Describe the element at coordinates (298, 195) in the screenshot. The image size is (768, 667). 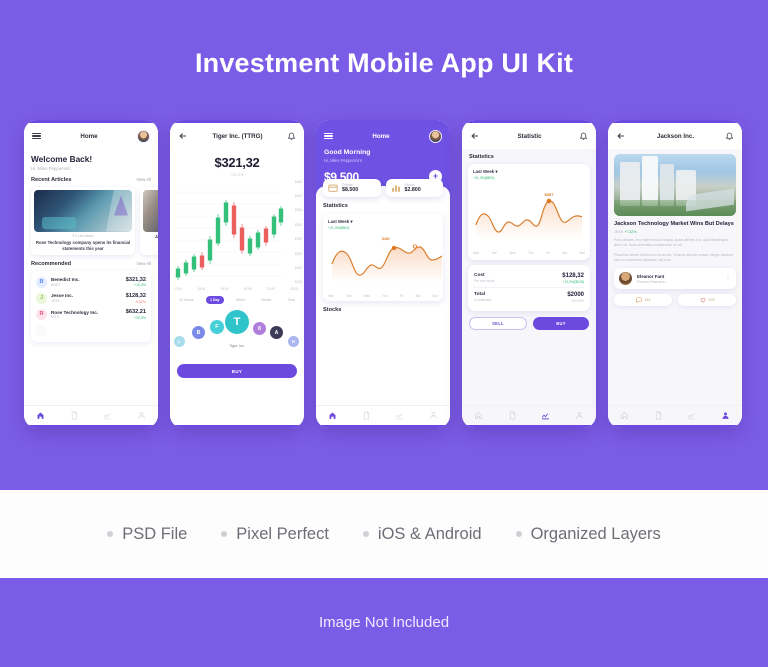
I see `y-tick: $400` at that location.